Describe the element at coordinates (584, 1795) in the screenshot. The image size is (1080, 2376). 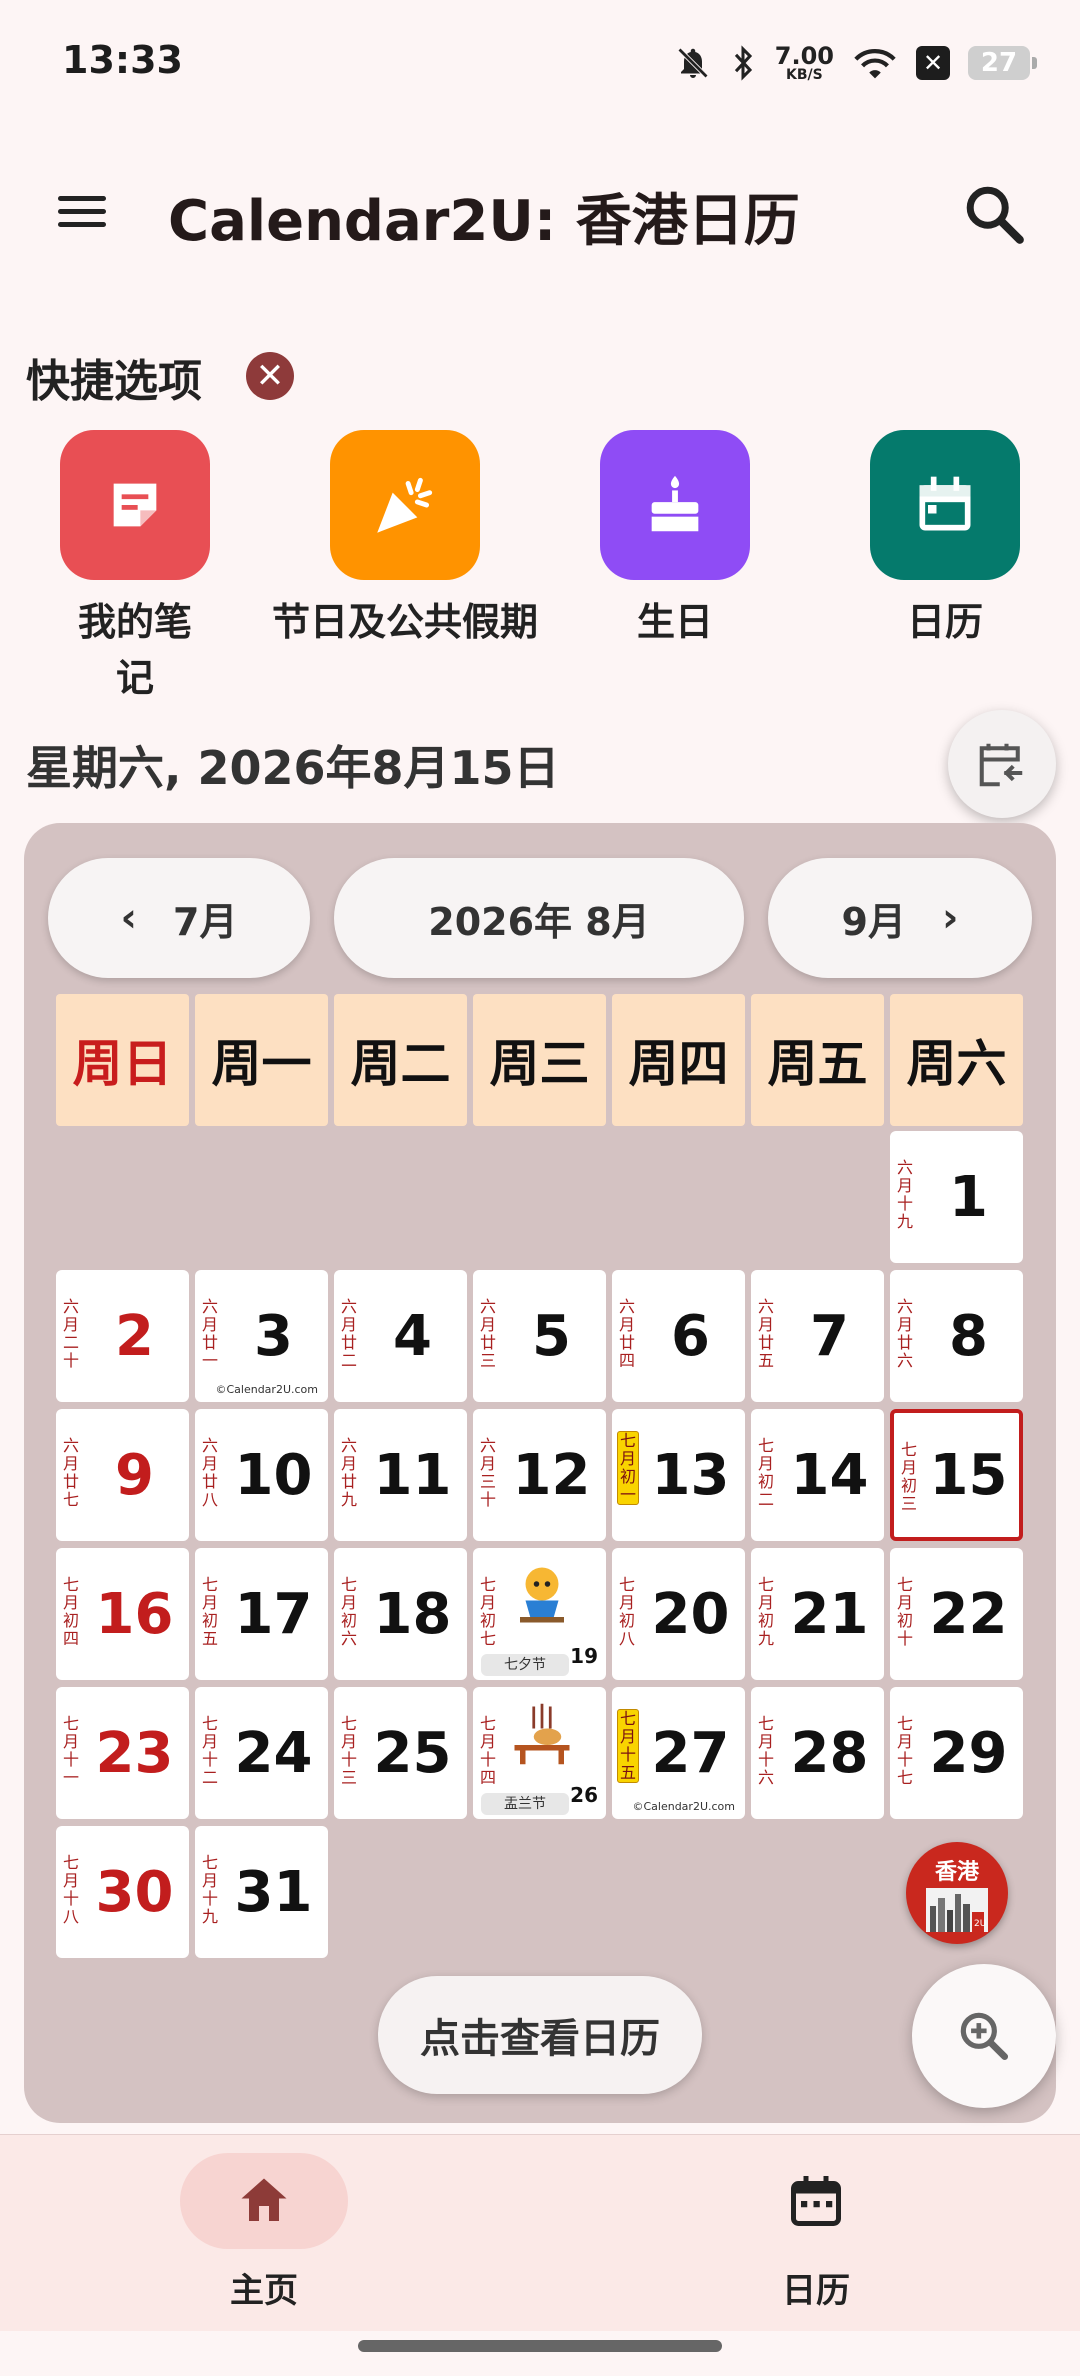
I see `day-number: 26` at that location.